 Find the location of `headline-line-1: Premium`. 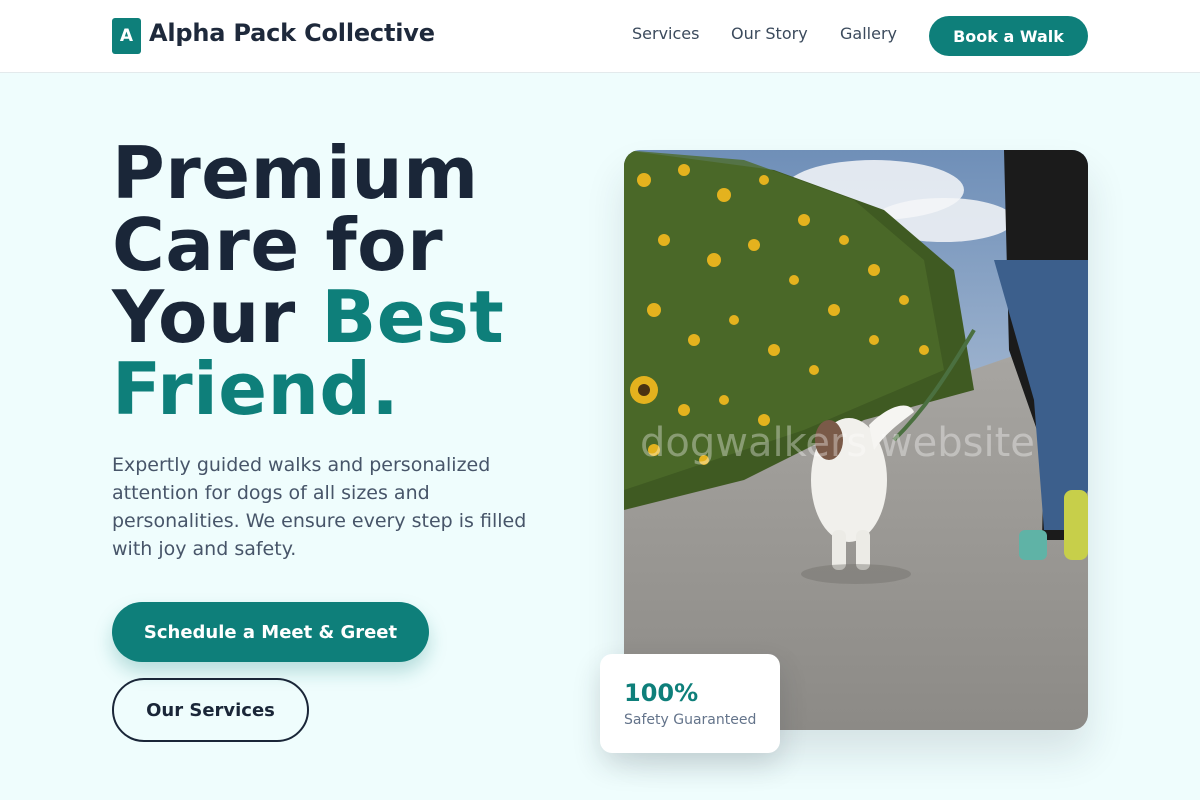

headline-line-1: Premium is located at coordinates (295, 173).